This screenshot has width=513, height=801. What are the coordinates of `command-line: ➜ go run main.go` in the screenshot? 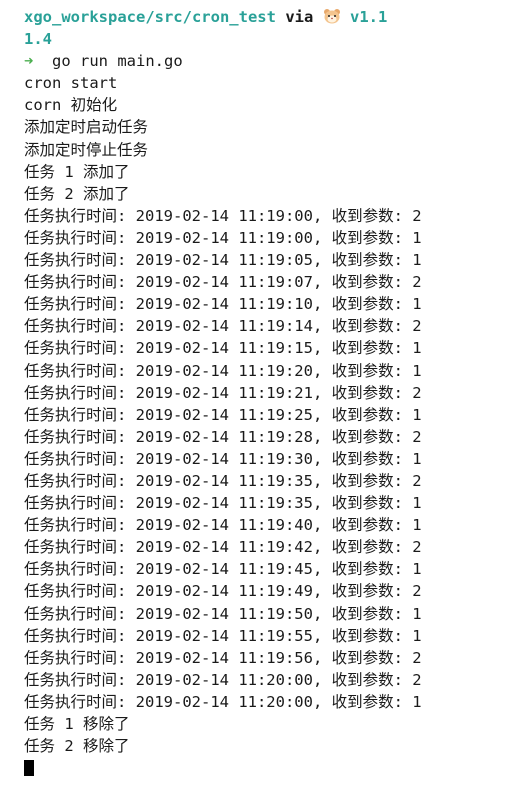 It's located at (268, 61).